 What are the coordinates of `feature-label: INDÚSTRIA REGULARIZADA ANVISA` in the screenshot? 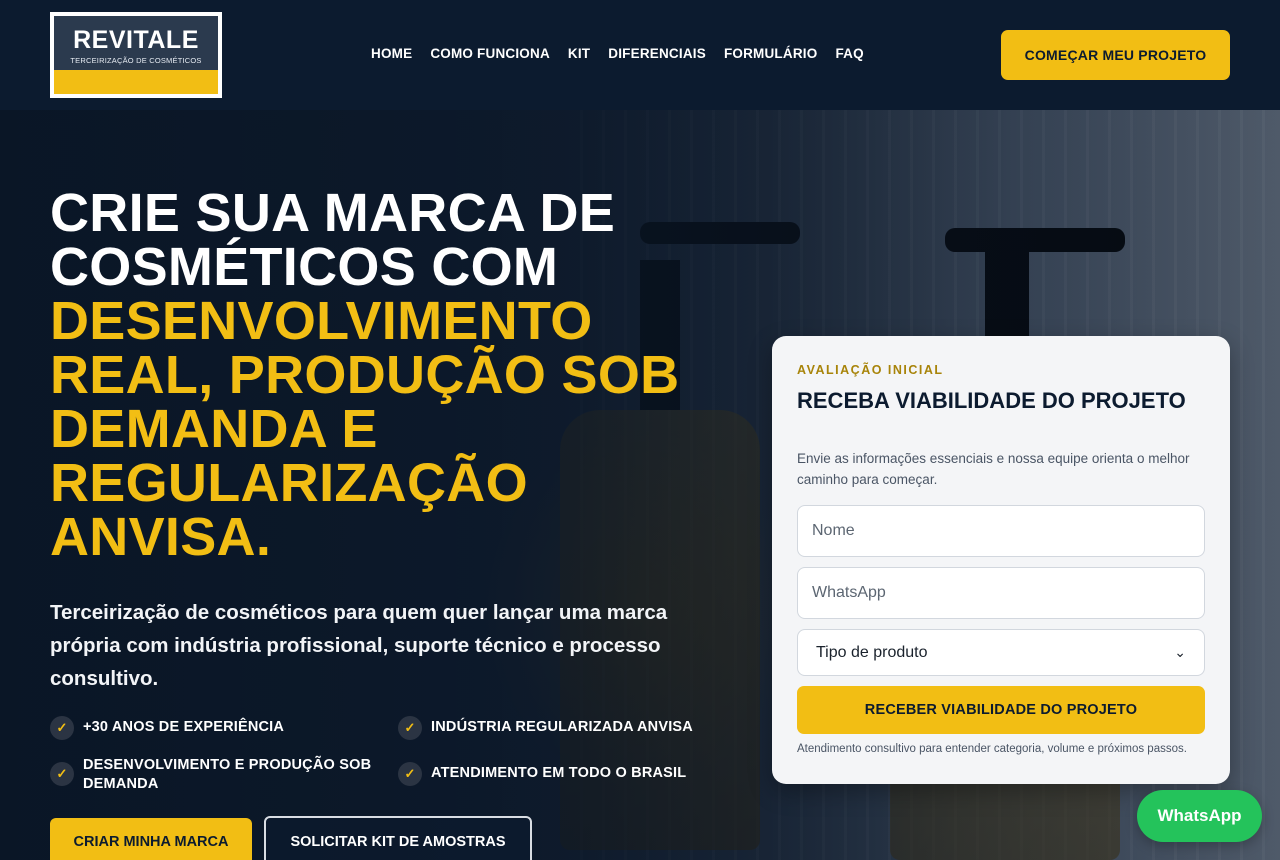 It's located at (562, 727).